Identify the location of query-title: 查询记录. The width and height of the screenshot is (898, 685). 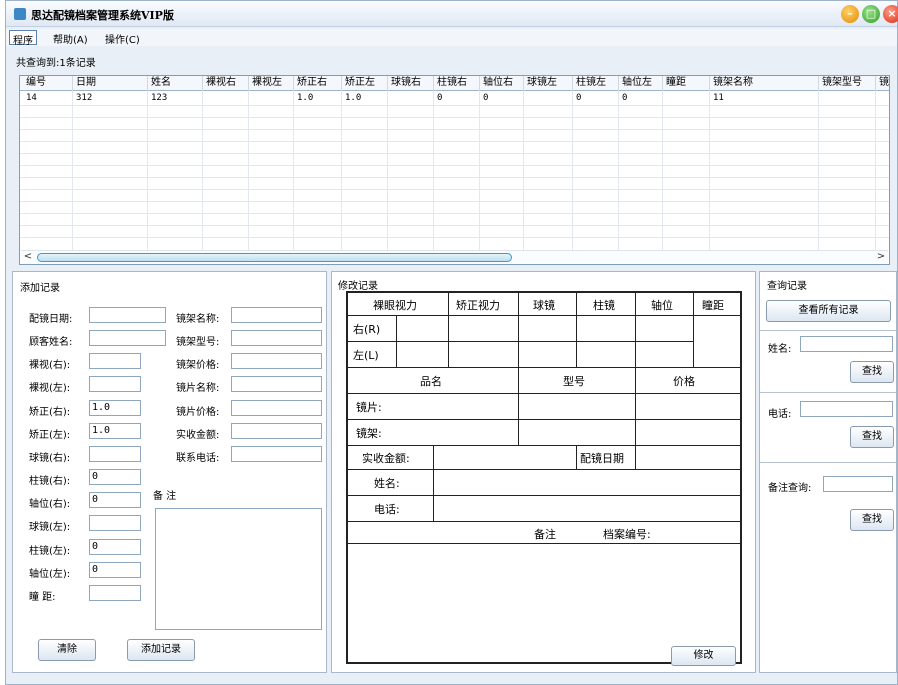
(787, 286).